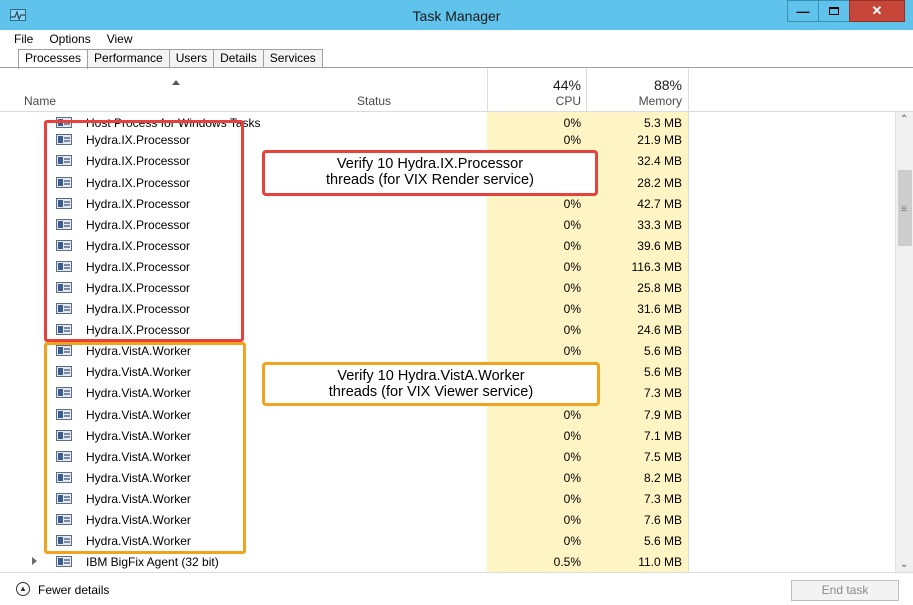 This screenshot has height=605, width=913. Describe the element at coordinates (456, 39) in the screenshot. I see `menu-bar: File Options View` at that location.